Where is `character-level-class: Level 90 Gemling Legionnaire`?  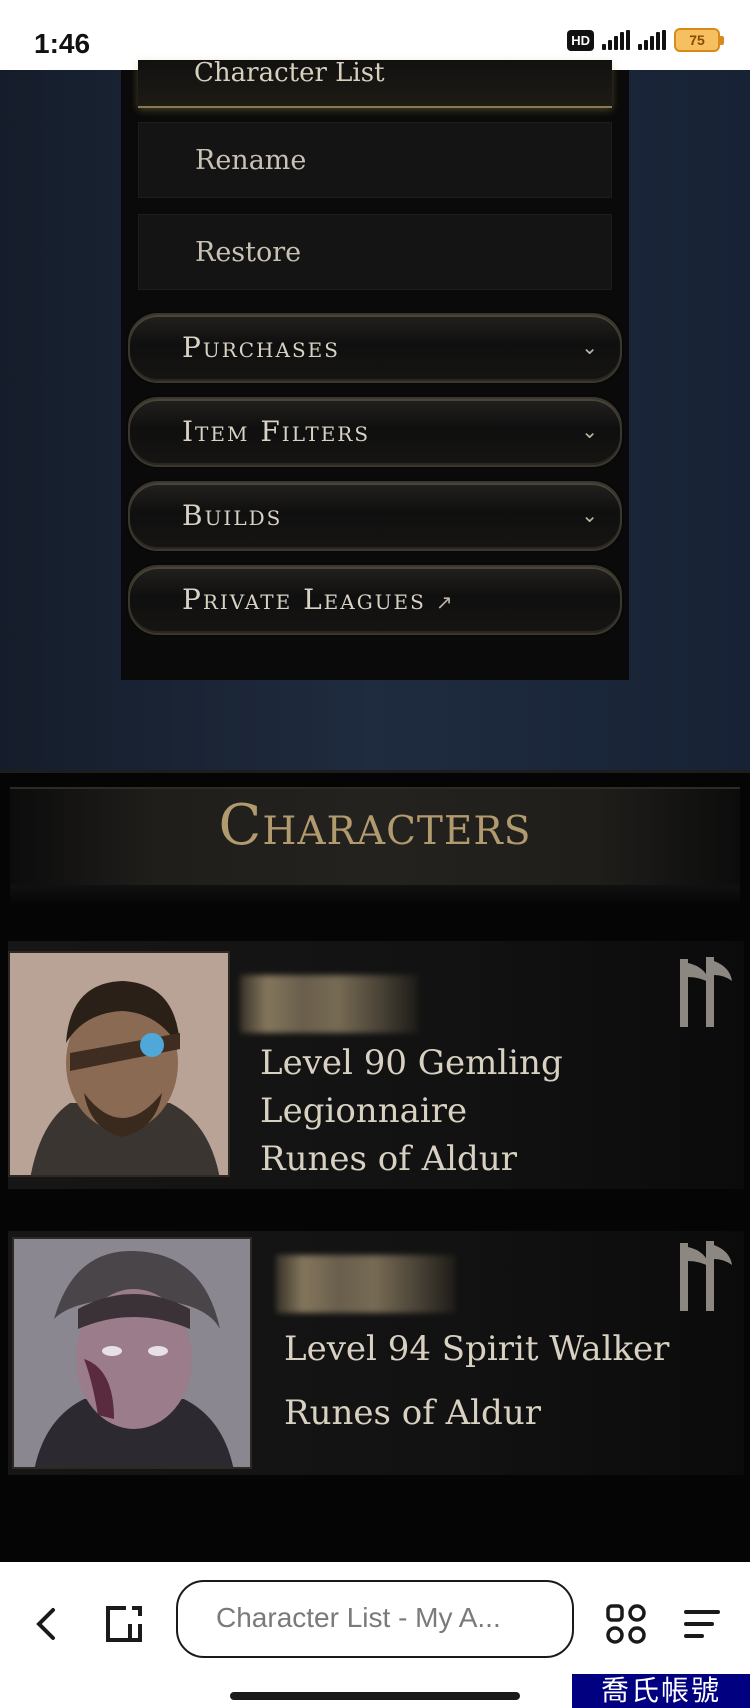 character-level-class: Level 90 Gemling Legionnaire is located at coordinates (411, 1087).